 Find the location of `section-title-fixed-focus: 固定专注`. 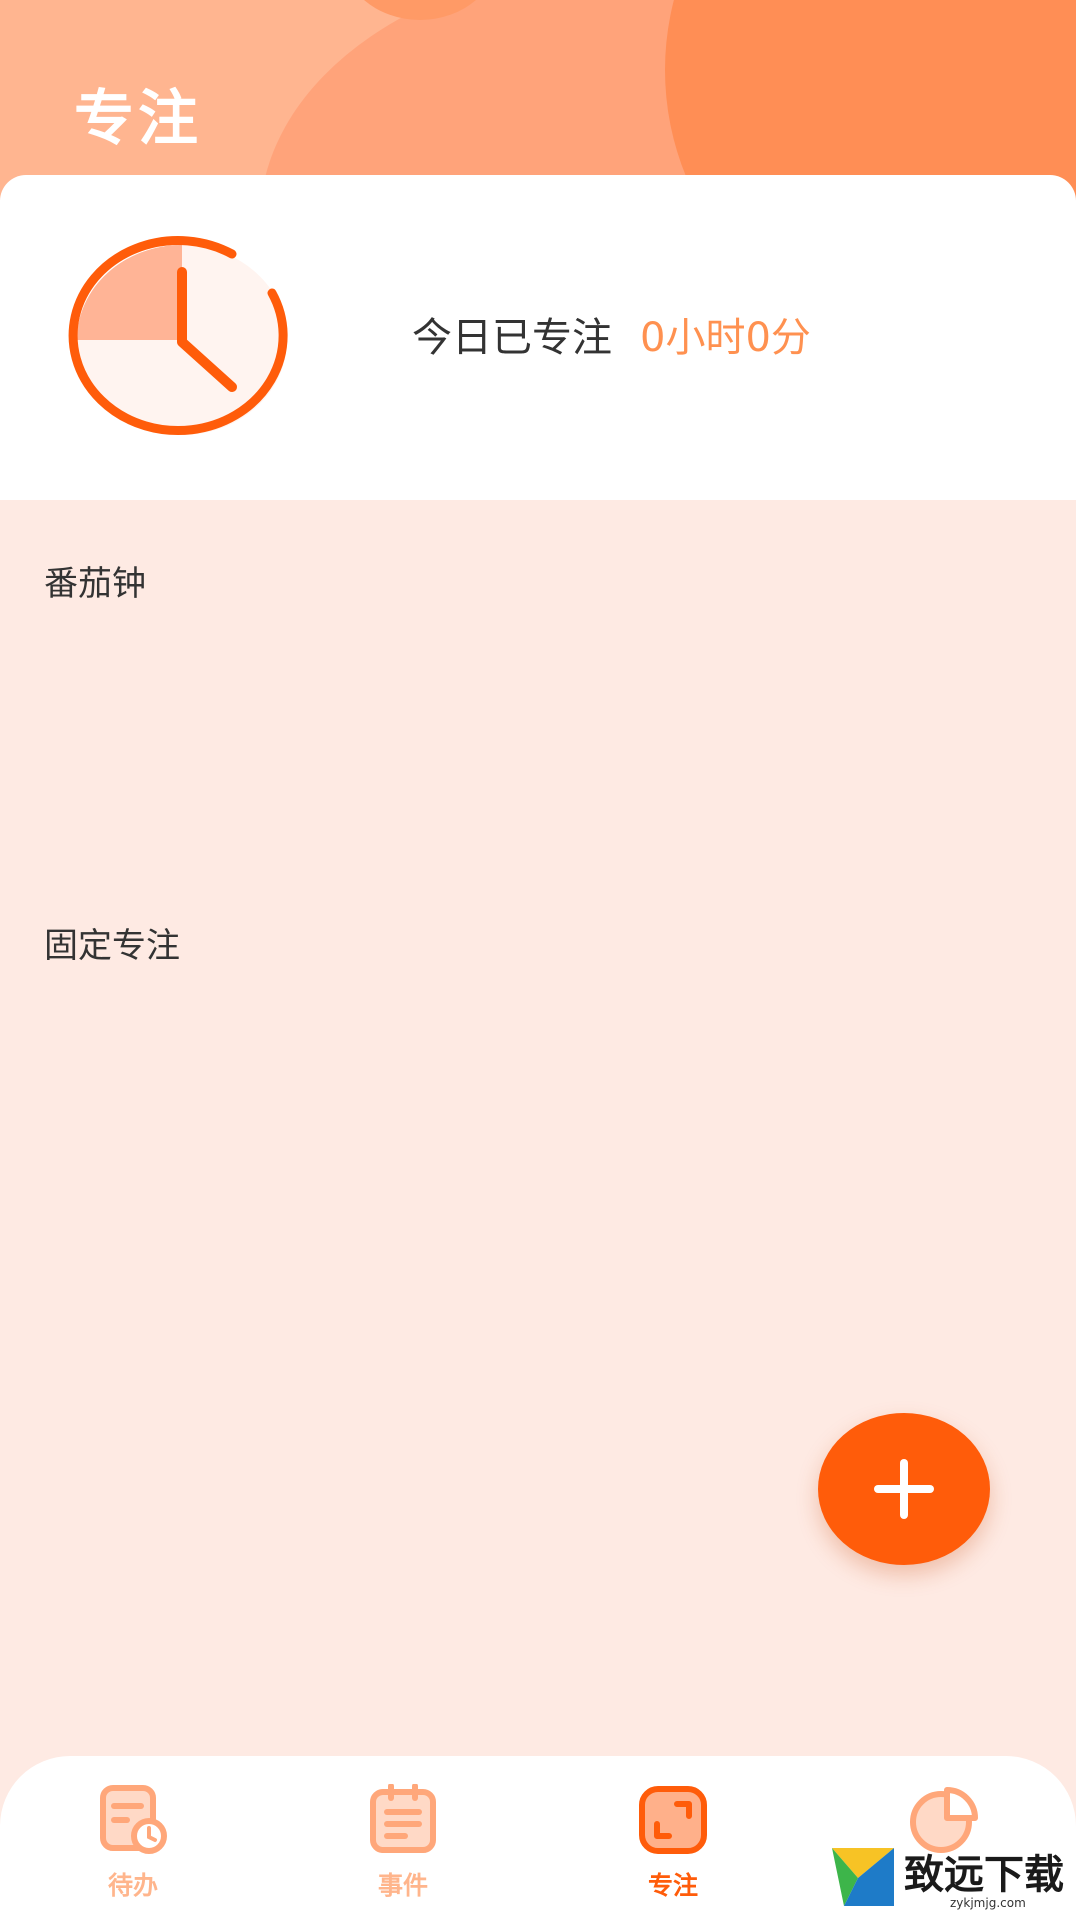

section-title-fixed-focus: 固定专注 is located at coordinates (112, 946).